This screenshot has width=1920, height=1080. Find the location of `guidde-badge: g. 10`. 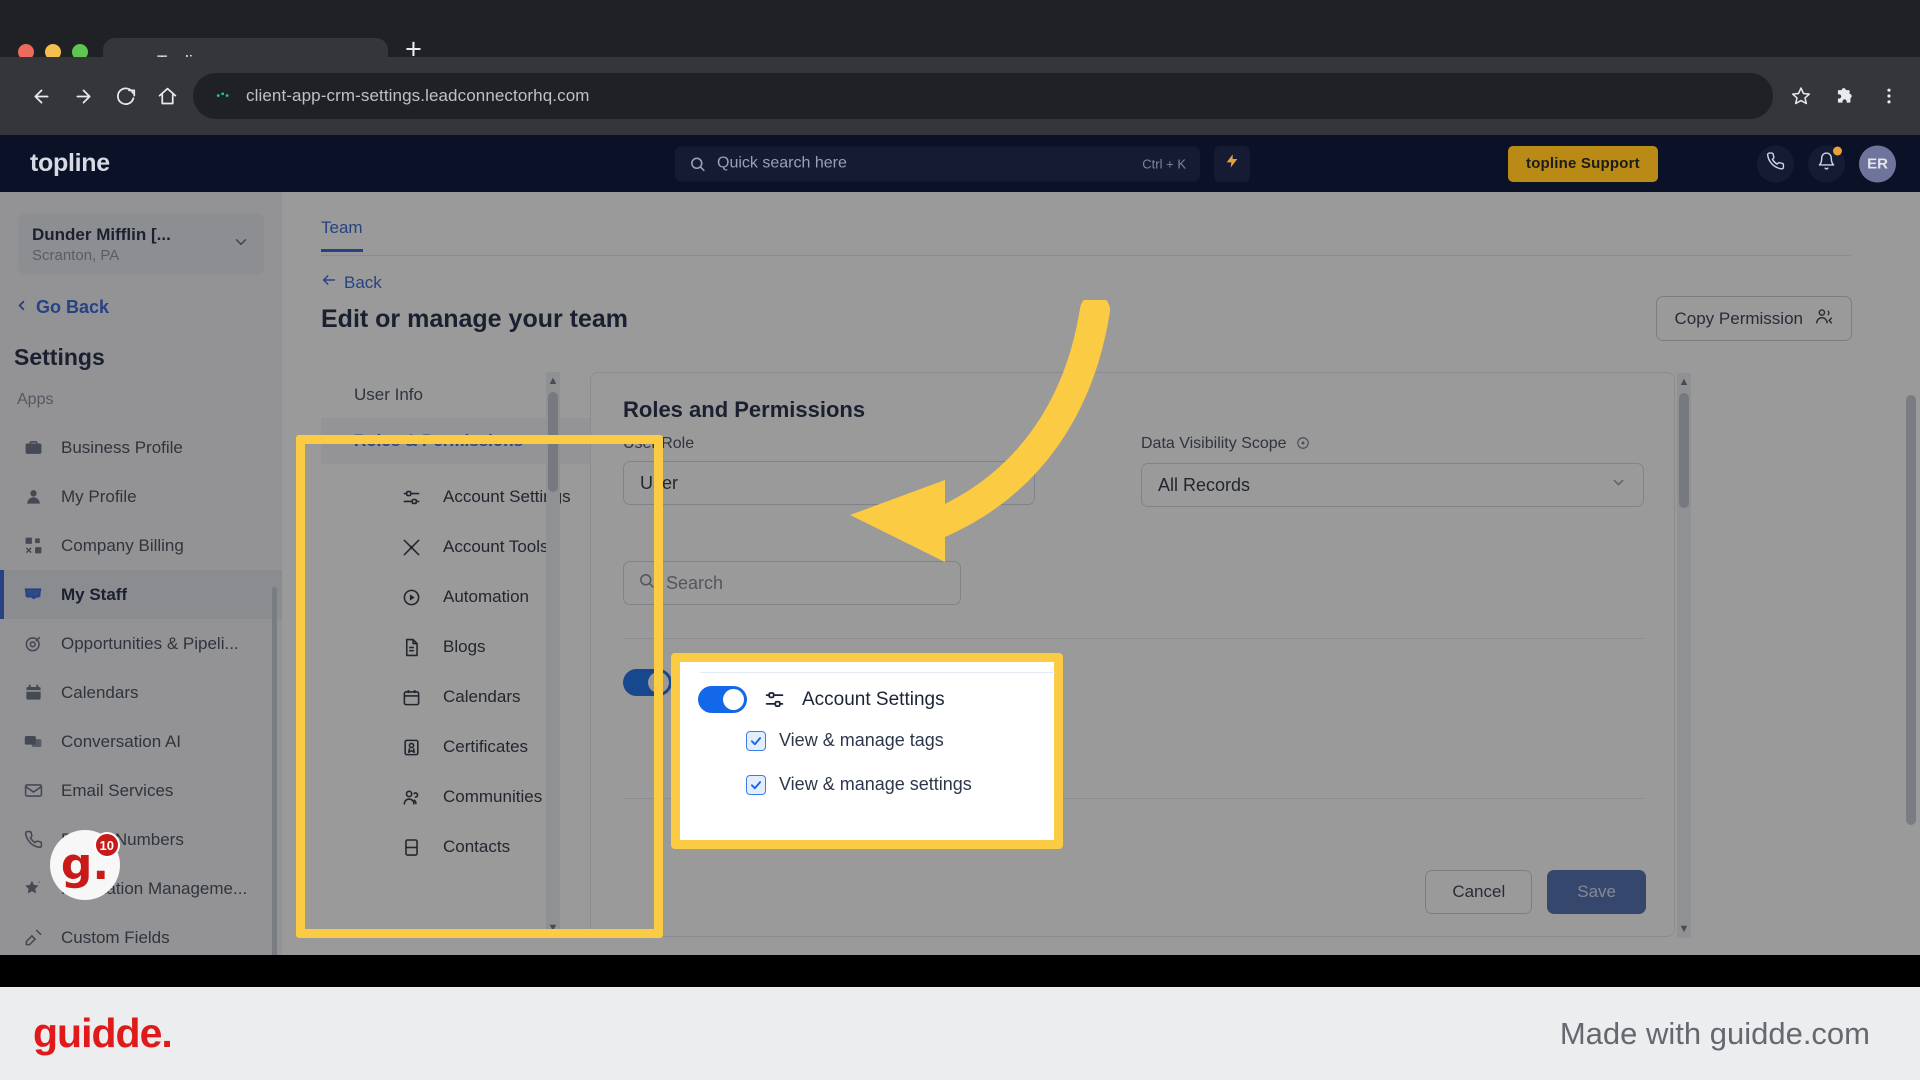

guidde-badge: g. 10 is located at coordinates (85, 865).